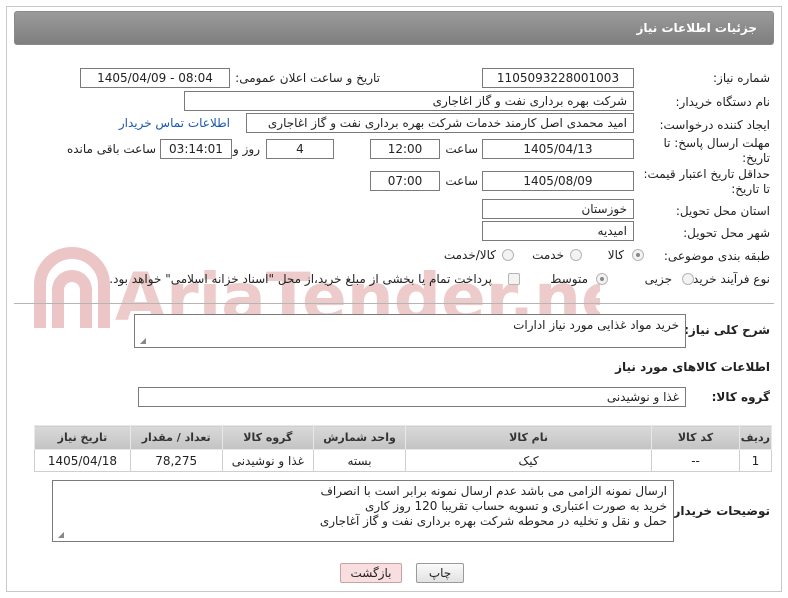 Image resolution: width=788 pixels, height=598 pixels. What do you see at coordinates (695, 460) in the screenshot?
I see `cell-code: --` at bounding box center [695, 460].